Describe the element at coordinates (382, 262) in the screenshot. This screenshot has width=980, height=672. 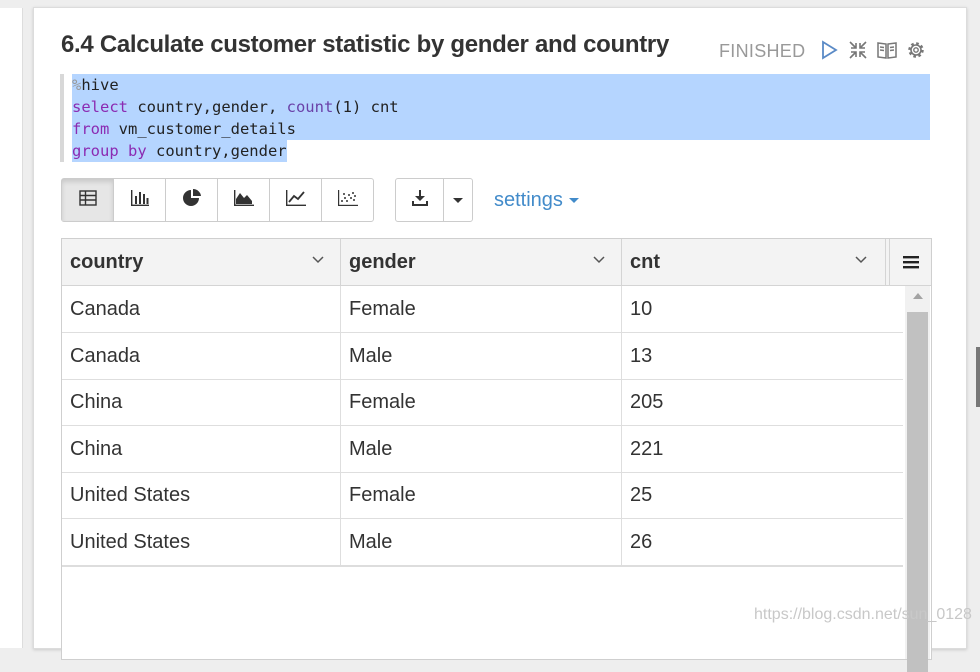
I see `column-header-label: gender` at that location.